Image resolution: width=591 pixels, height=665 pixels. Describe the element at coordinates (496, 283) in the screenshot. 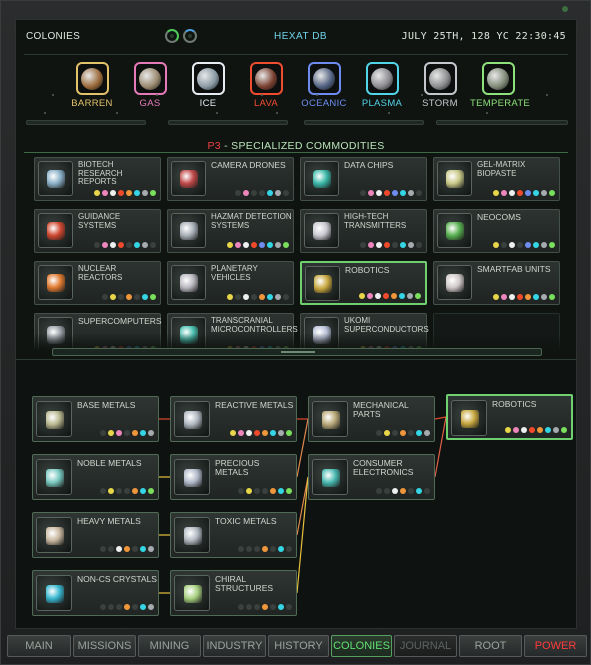

I see `commodity-card: SMARTFAB UNITS` at that location.